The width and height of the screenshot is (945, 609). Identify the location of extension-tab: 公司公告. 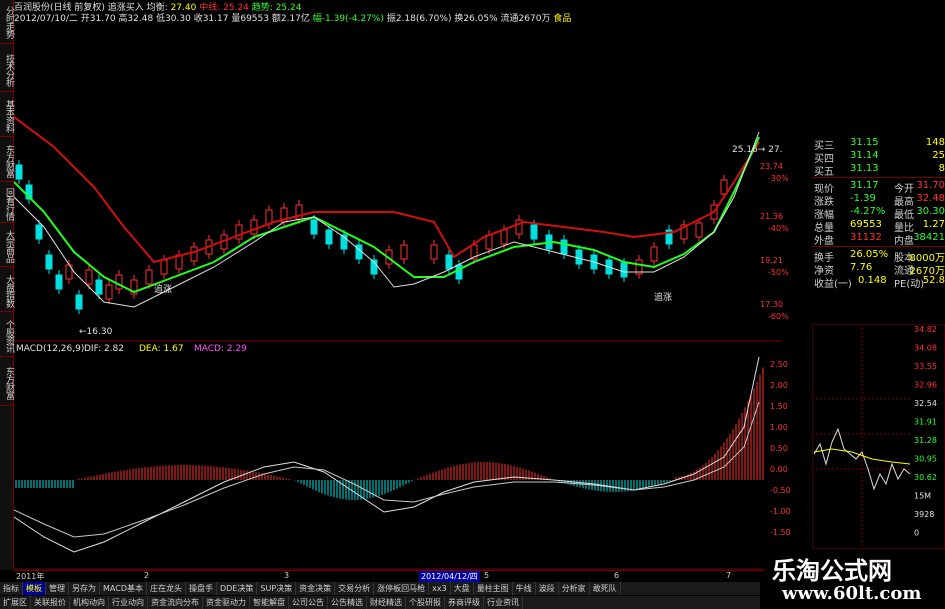
(308, 602).